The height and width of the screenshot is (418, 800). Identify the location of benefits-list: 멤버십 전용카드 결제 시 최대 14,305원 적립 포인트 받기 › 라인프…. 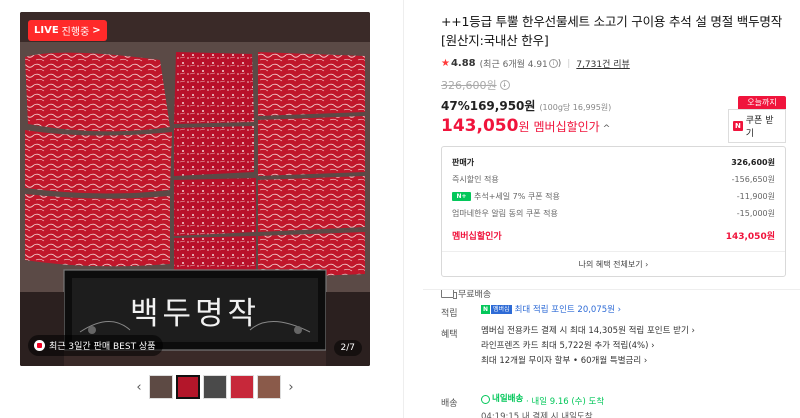
(588, 346).